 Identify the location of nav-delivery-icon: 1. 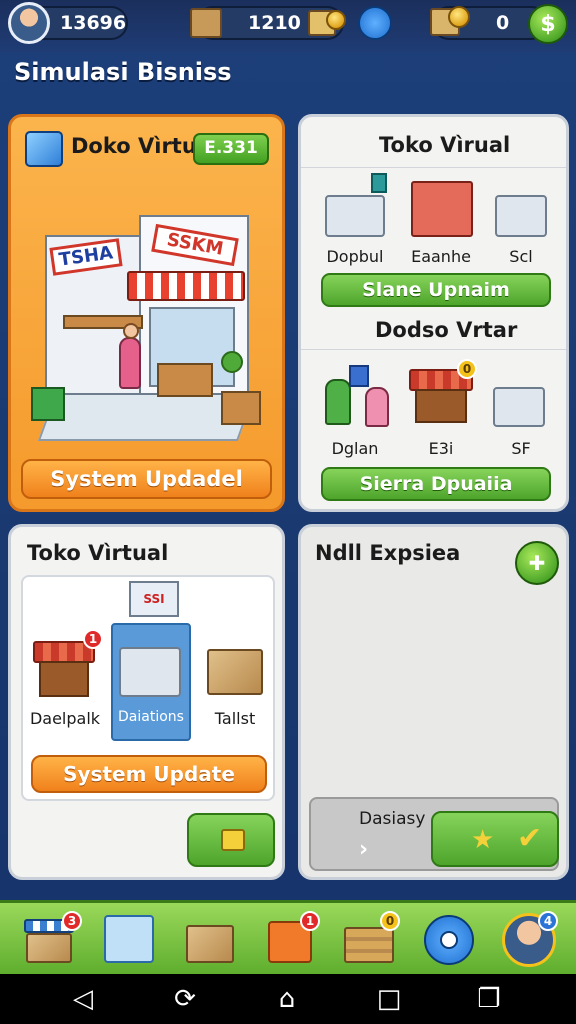
(291, 940).